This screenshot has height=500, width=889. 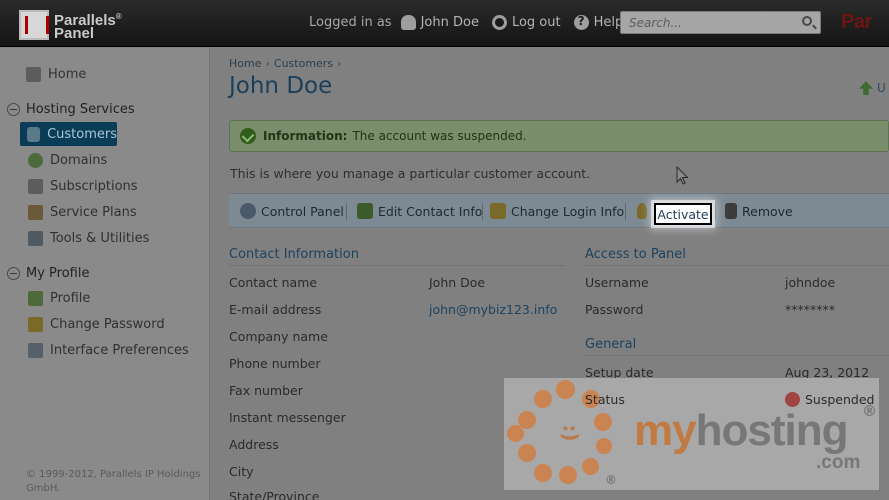 What do you see at coordinates (35, 186) in the screenshot?
I see `subscriptions-icon` at bounding box center [35, 186].